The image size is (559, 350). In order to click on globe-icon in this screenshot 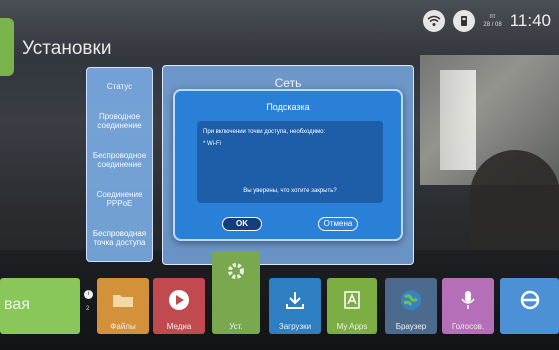, I will do `click(411, 300)`.